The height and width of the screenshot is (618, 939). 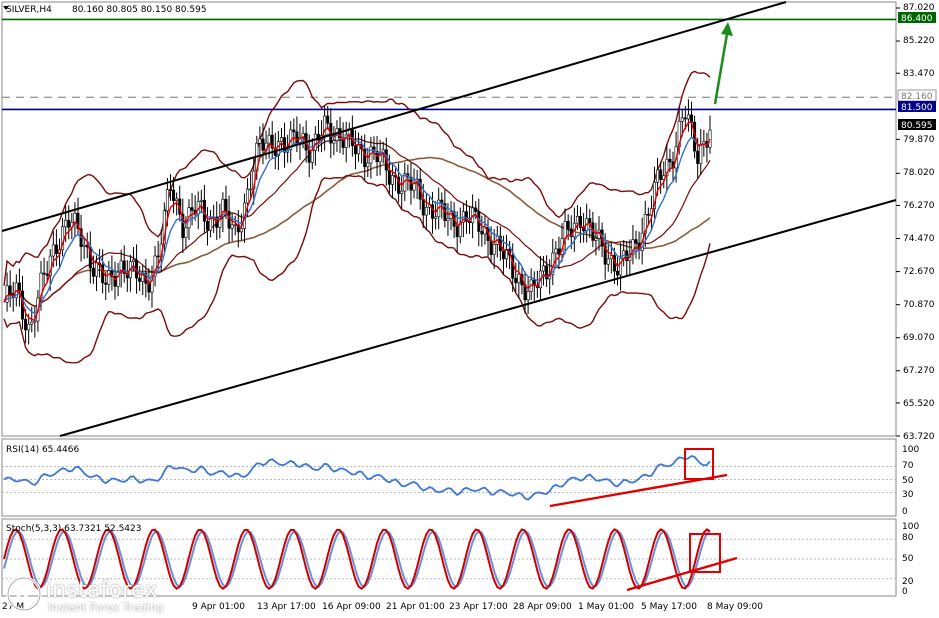 What do you see at coordinates (415, 607) in the screenshot?
I see `time-tick: 21 Apr 01:00` at bounding box center [415, 607].